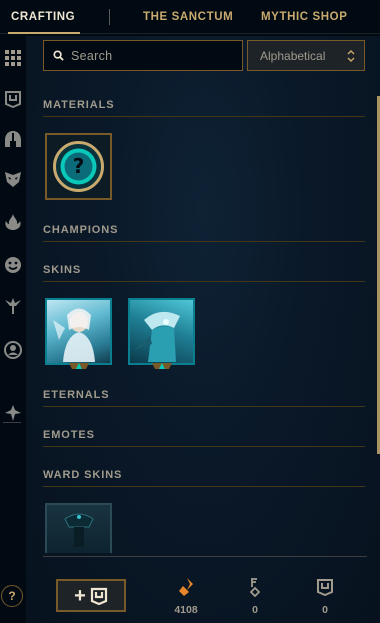  Describe the element at coordinates (205, 556) in the screenshot. I see `bottom-divider` at that location.